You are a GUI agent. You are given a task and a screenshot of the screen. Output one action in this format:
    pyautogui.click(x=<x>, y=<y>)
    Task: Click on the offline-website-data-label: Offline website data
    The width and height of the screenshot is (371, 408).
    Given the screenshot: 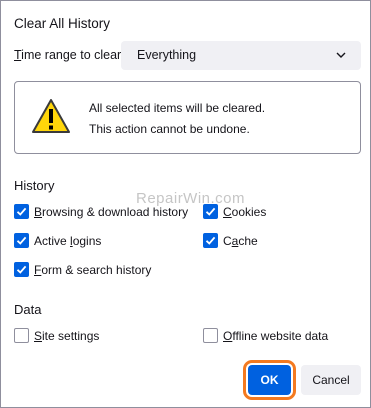 What is the action you would take?
    pyautogui.click(x=275, y=336)
    